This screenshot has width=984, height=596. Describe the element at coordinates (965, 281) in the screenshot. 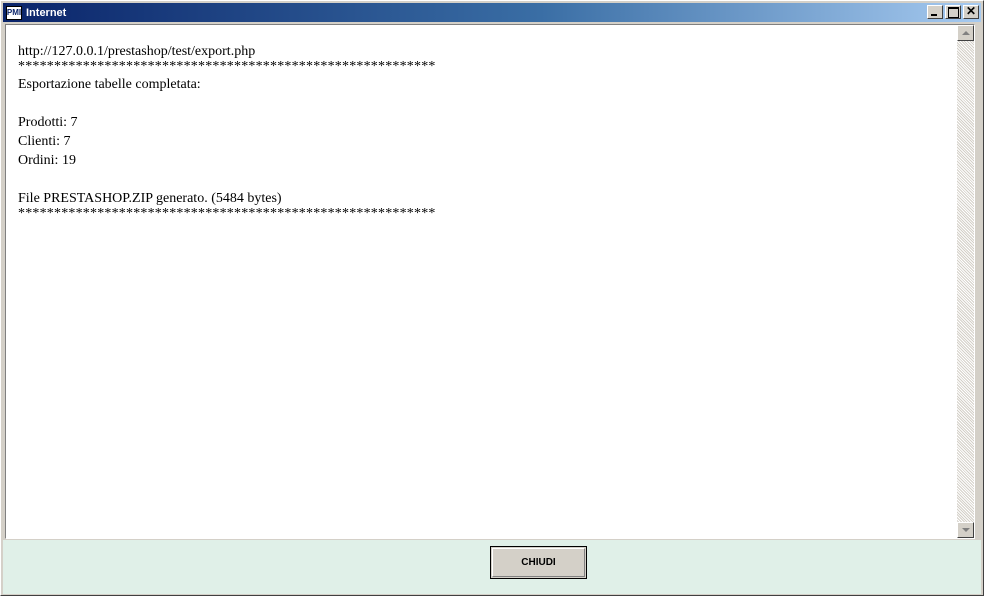

I see `vertical-scrollbar` at that location.